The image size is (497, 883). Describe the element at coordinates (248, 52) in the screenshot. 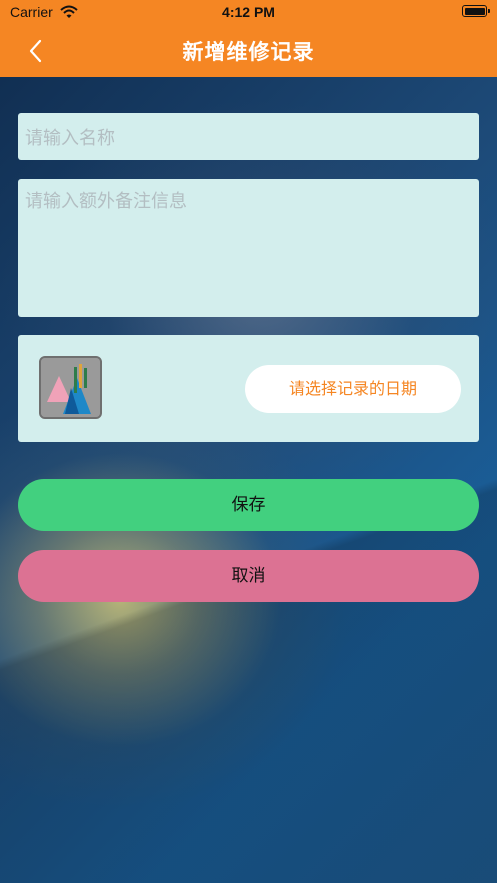

I see `page-title: 新增维修记录` at that location.